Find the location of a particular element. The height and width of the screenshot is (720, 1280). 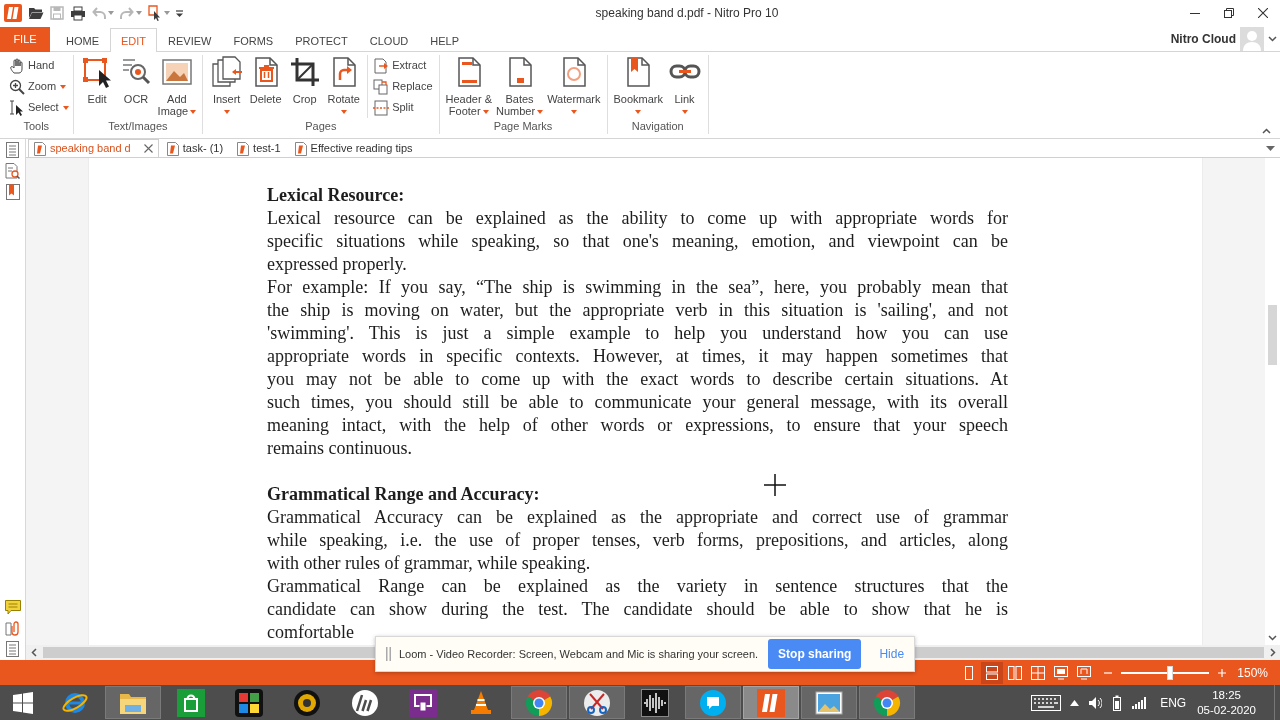

ribbon-tab: CLOUD is located at coordinates (389, 40).